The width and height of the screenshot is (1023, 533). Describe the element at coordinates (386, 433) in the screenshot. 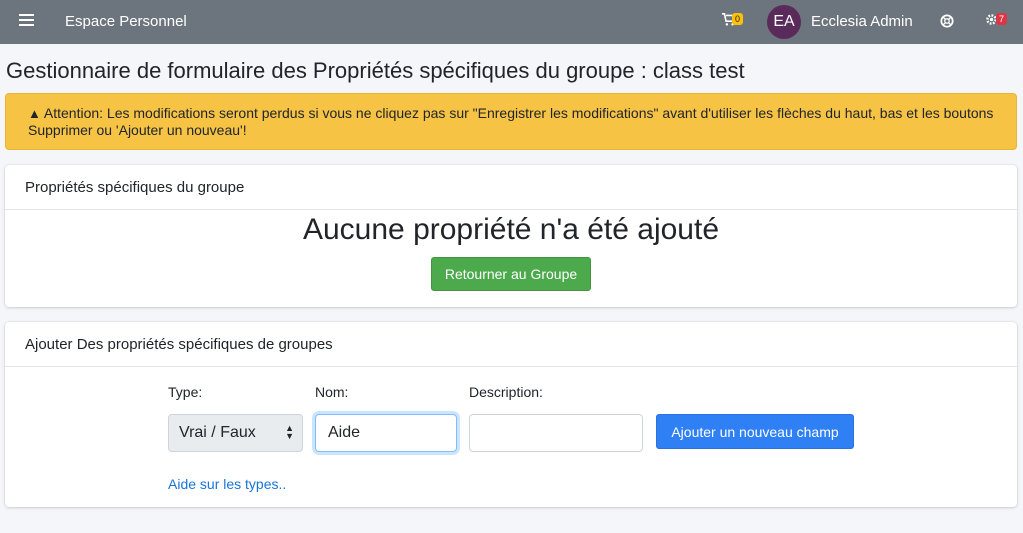

I see `name-input` at that location.